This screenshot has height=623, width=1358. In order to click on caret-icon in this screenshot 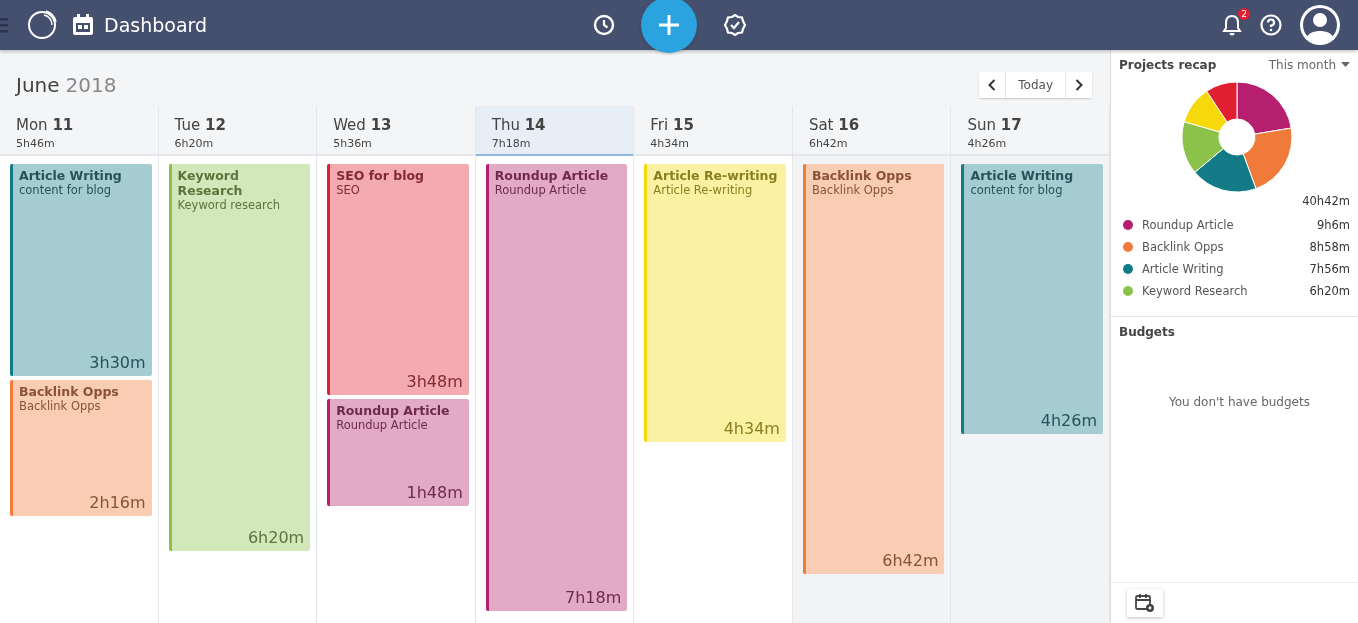, I will do `click(1345, 65)`.